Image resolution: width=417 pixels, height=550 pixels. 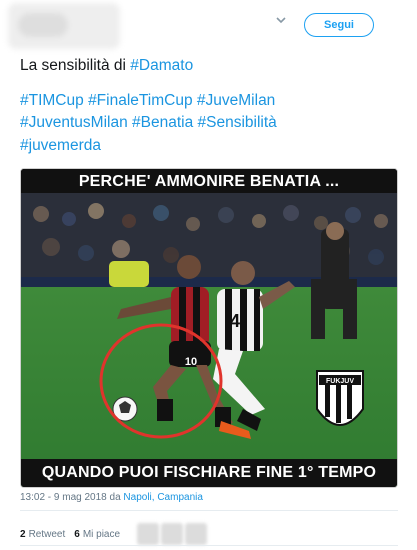 What do you see at coordinates (340, 381) in the screenshot?
I see `svg-text: FUKJUV` at bounding box center [340, 381].